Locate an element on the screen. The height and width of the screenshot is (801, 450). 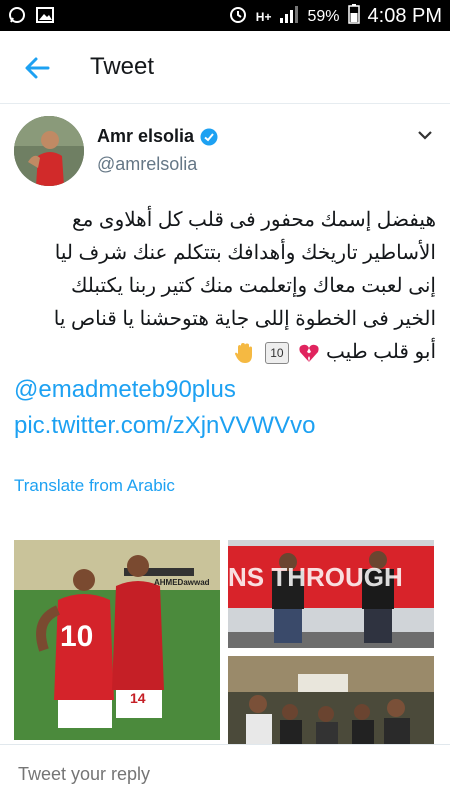
battery-label: 59% is located at coordinates (323, 16).